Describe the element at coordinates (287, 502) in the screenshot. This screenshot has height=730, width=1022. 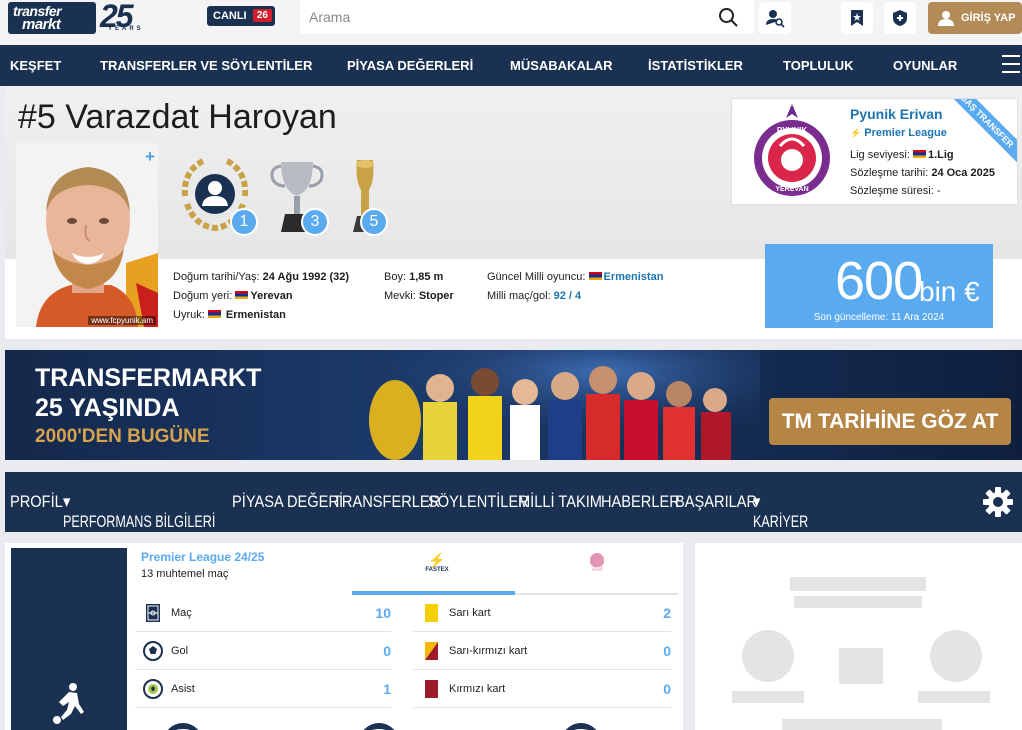
I see `tab-market-value: PİYASA DEĞERİ` at that location.